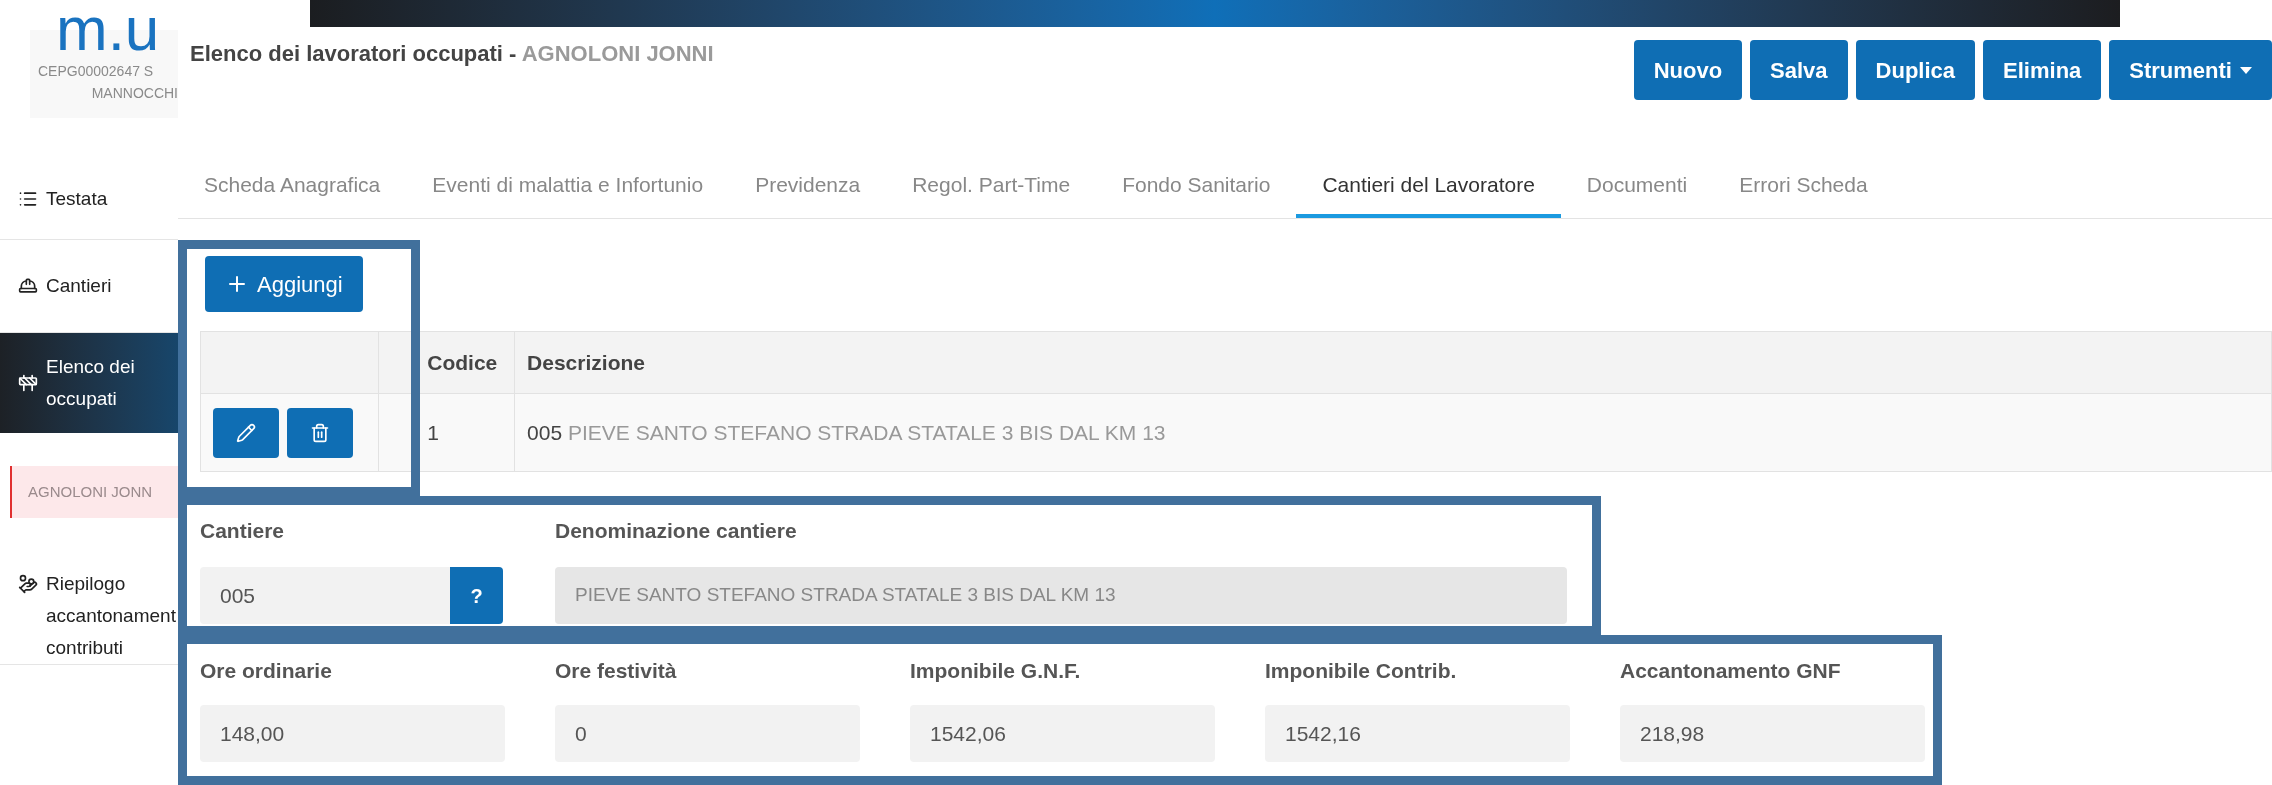 This screenshot has height=785, width=2272. What do you see at coordinates (134, 93) in the screenshot?
I see `company-name: MANNOCCHI` at bounding box center [134, 93].